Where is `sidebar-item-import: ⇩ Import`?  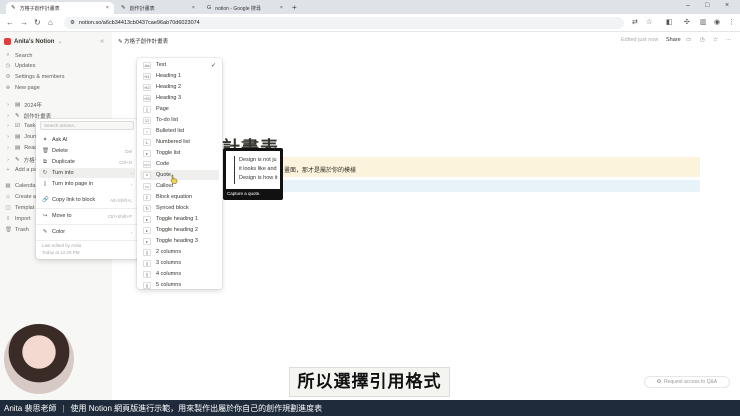
sidebar-item-import: ⇩ Import is located at coordinates (18, 219).